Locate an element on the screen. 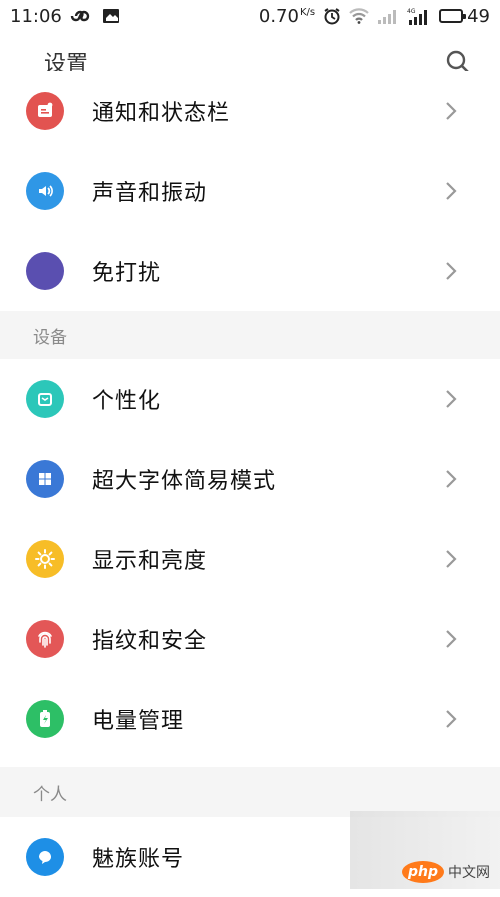 The width and height of the screenshot is (500, 897). svg-text: 4G is located at coordinates (411, 11).